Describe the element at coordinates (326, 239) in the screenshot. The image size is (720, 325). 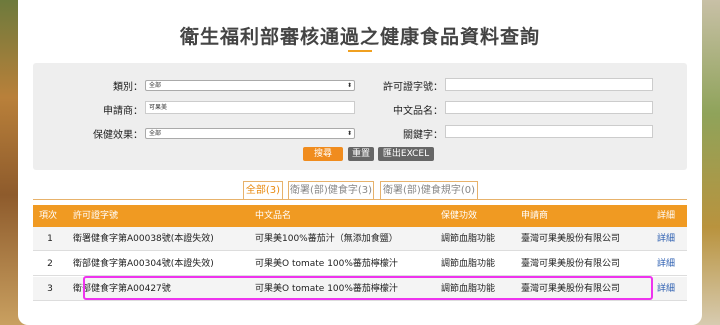
I see `row-name: 可果美100%蕃茄汁（無添加食鹽）` at that location.